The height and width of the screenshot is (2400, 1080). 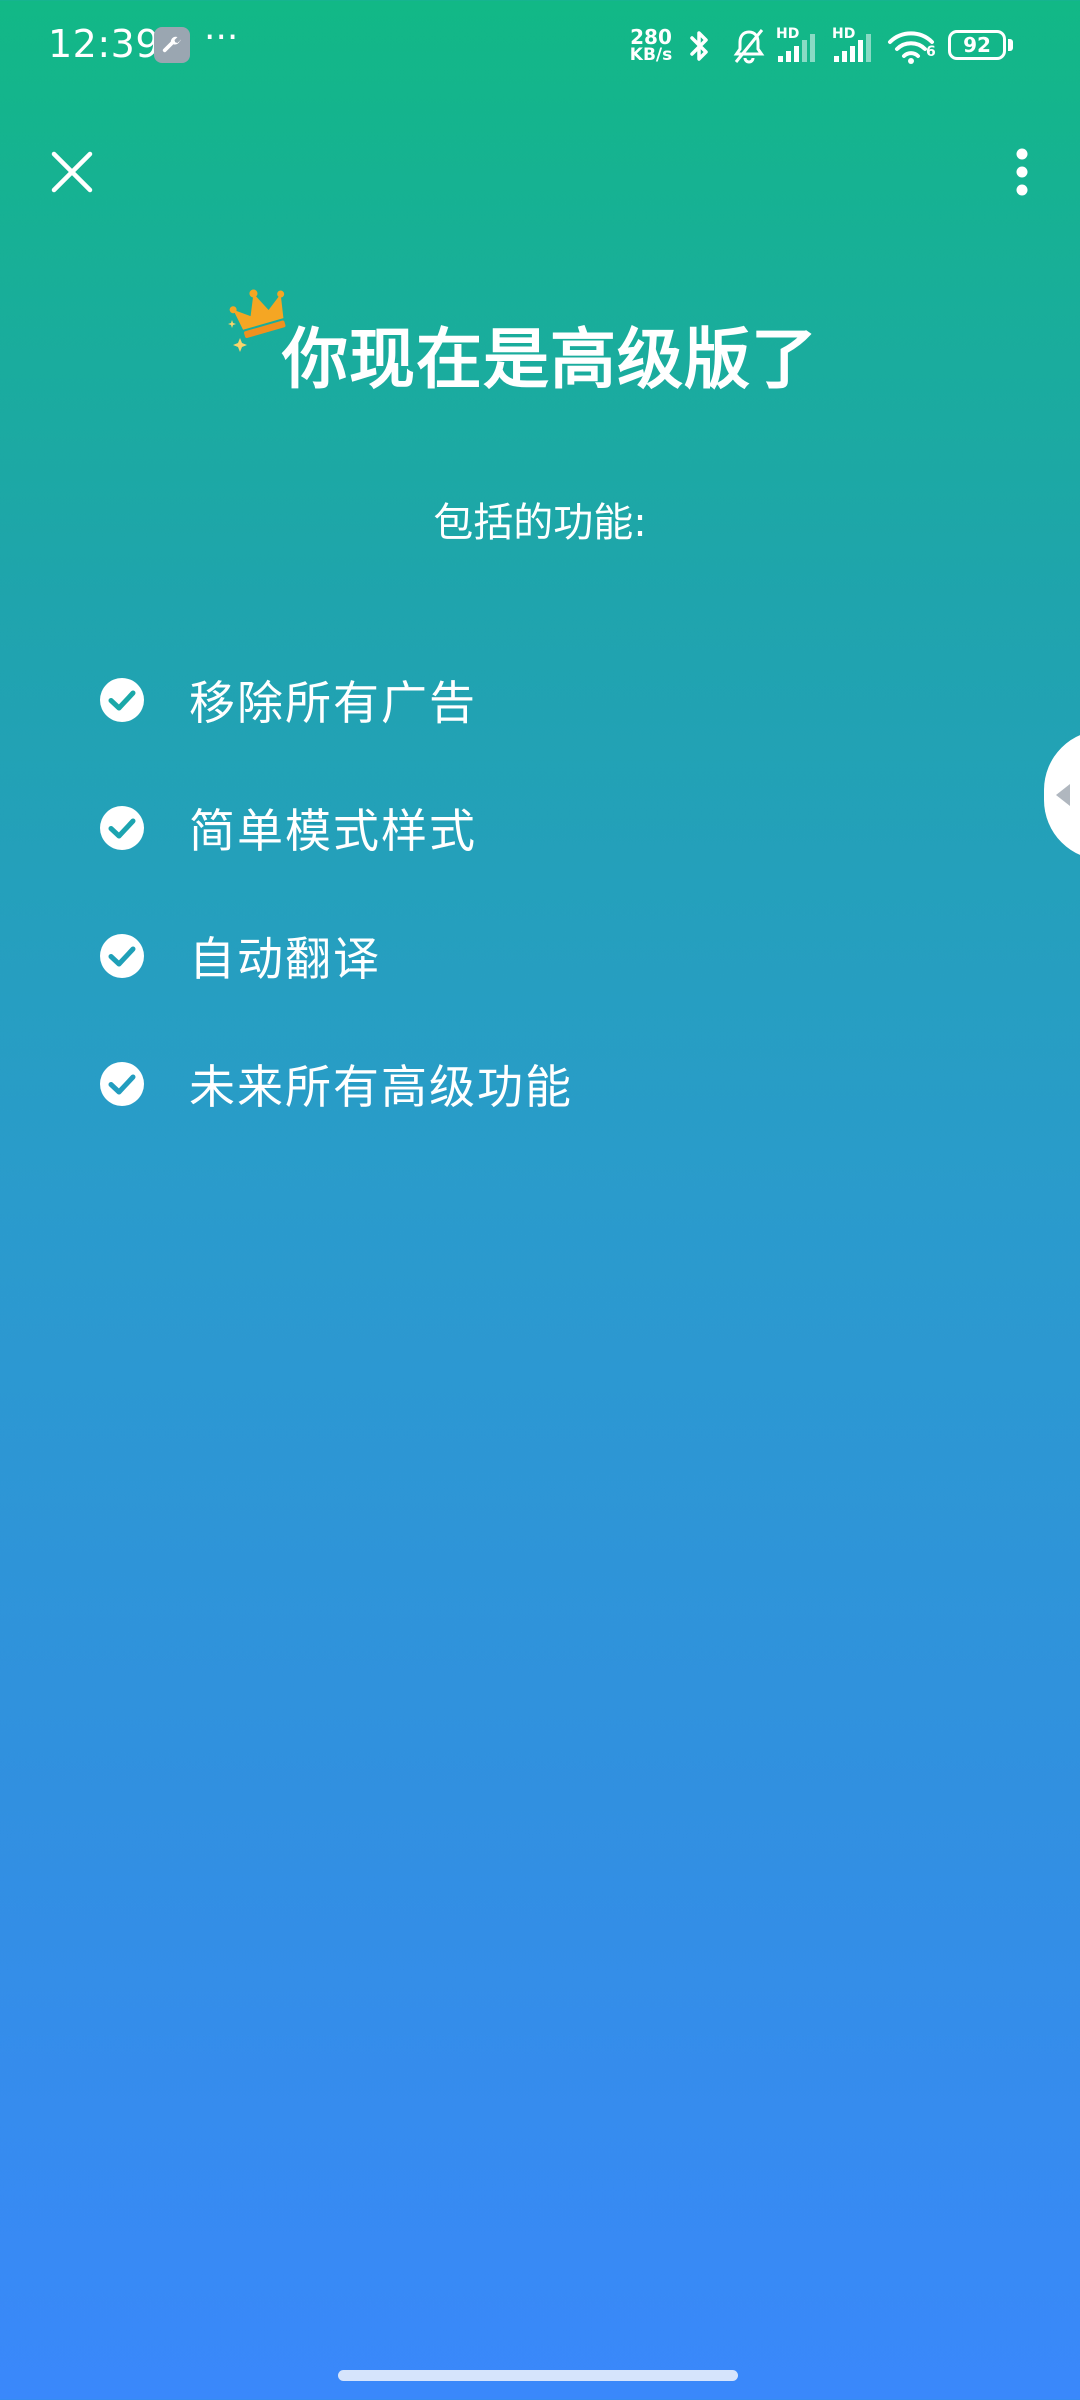 I want to click on close-button, so click(x=72, y=172).